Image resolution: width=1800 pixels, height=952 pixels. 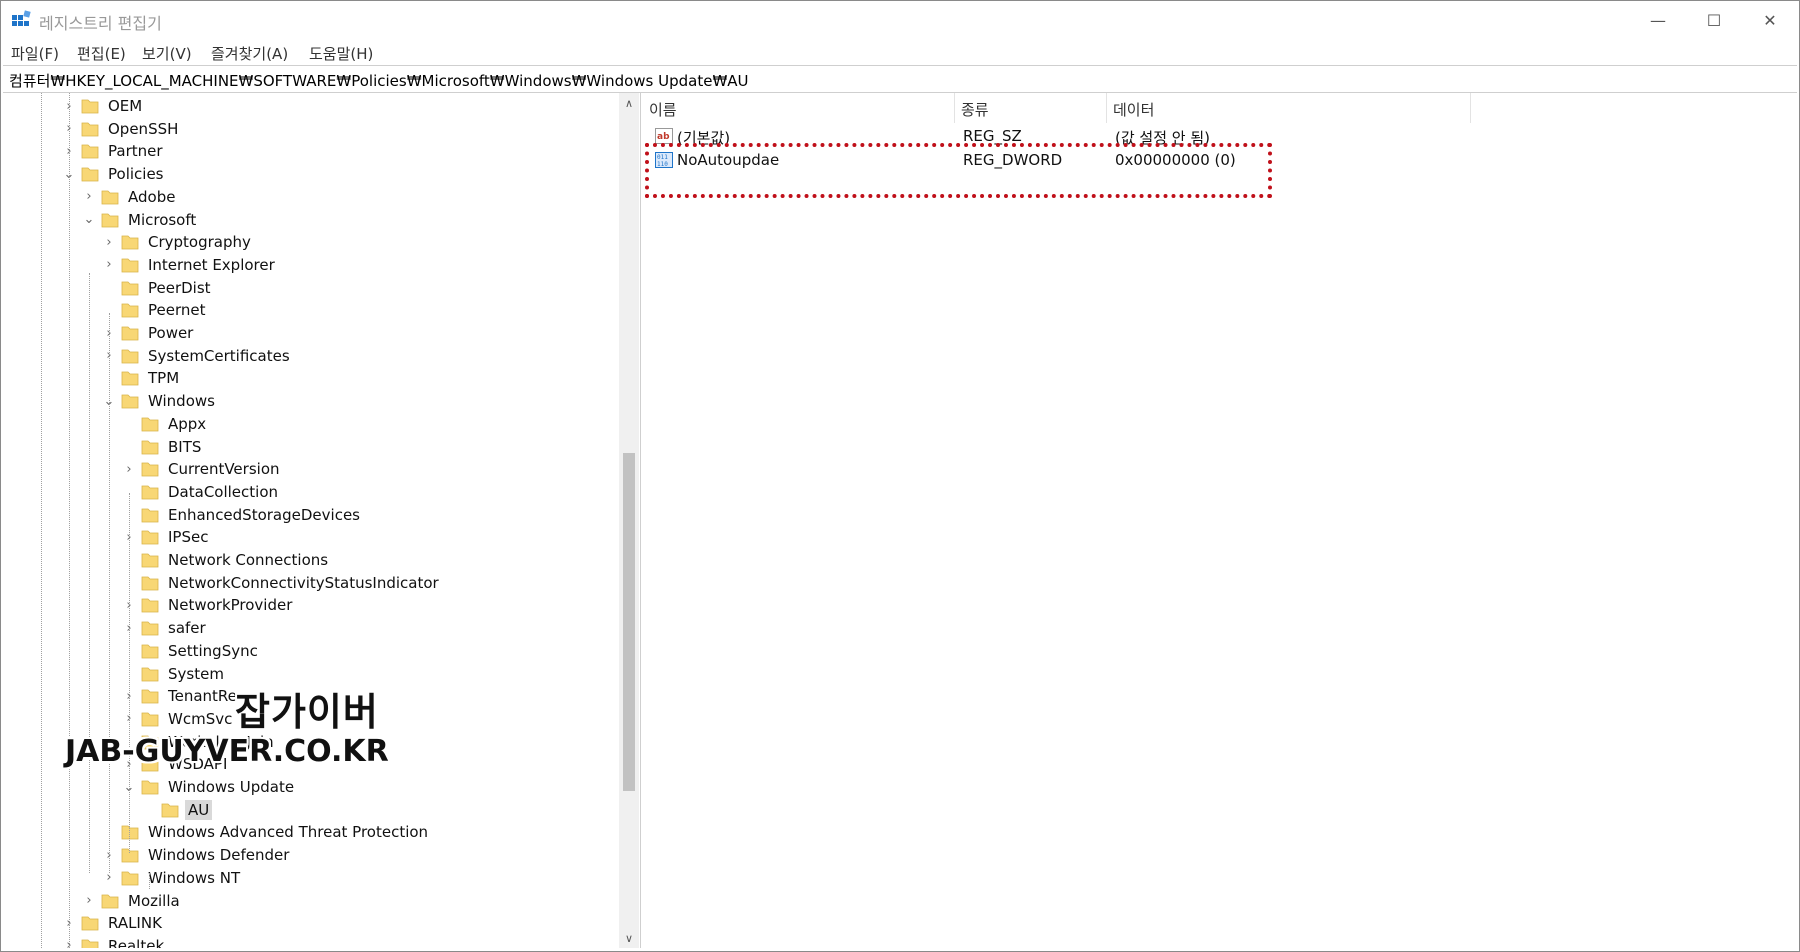 What do you see at coordinates (231, 787) in the screenshot?
I see `tree-node-label: Windows Update` at bounding box center [231, 787].